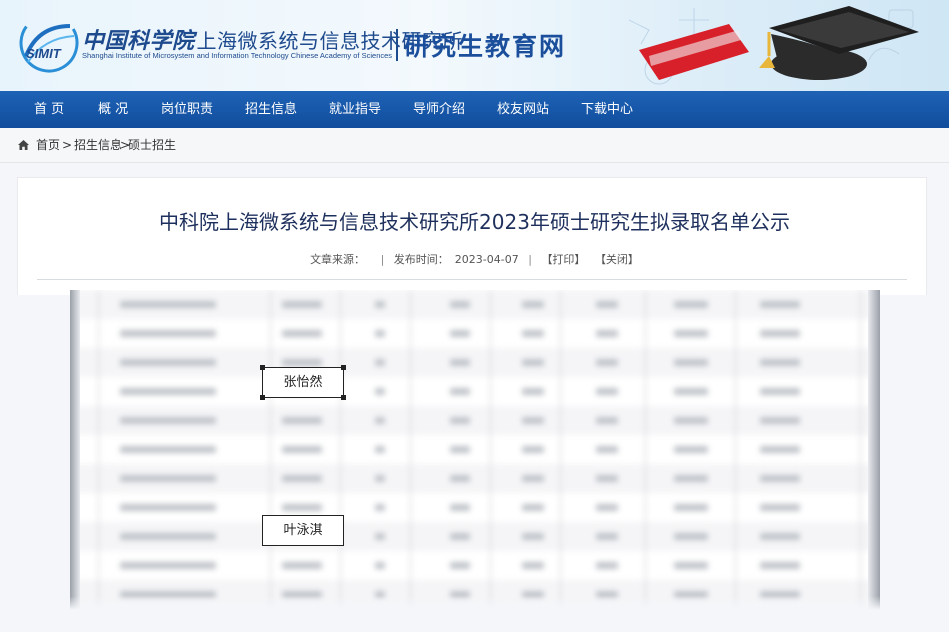  Describe the element at coordinates (439, 109) in the screenshot. I see `nav-item-supervisors: 导师介绍` at that location.